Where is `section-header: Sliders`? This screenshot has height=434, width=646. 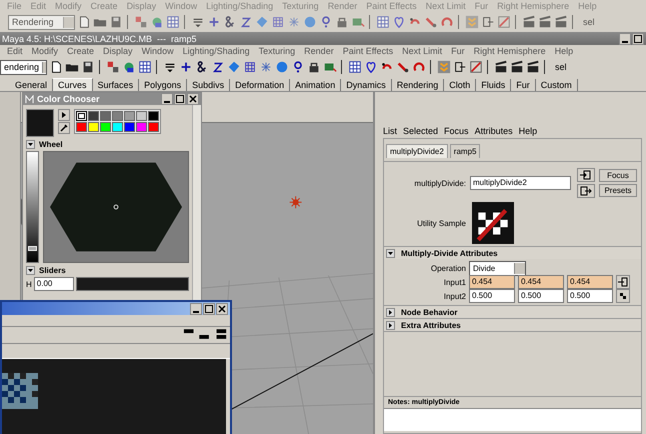
section-header: Sliders is located at coordinates (107, 270).